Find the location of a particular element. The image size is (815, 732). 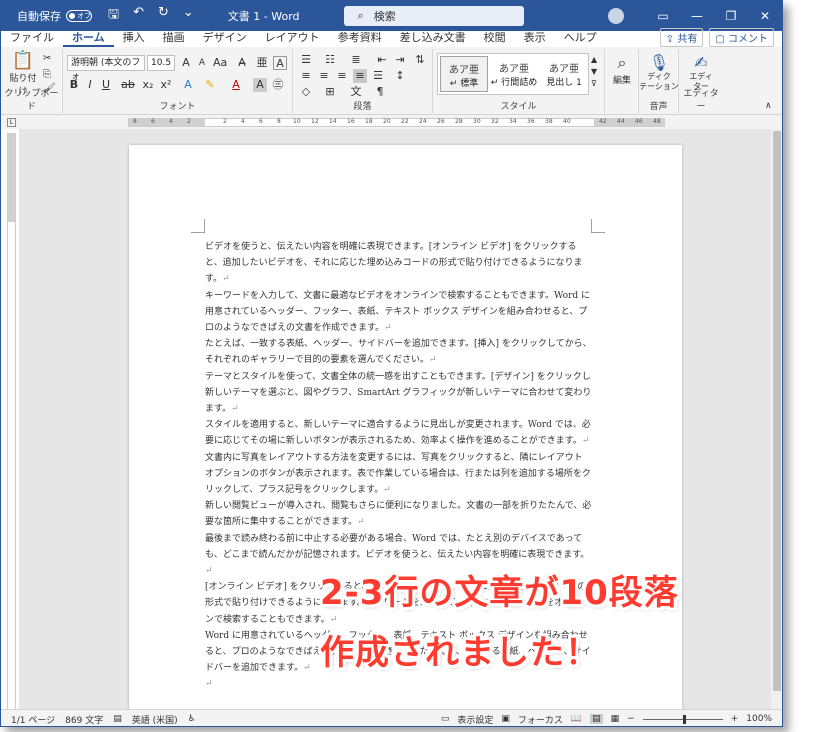

zoom-level: 100% is located at coordinates (759, 719).